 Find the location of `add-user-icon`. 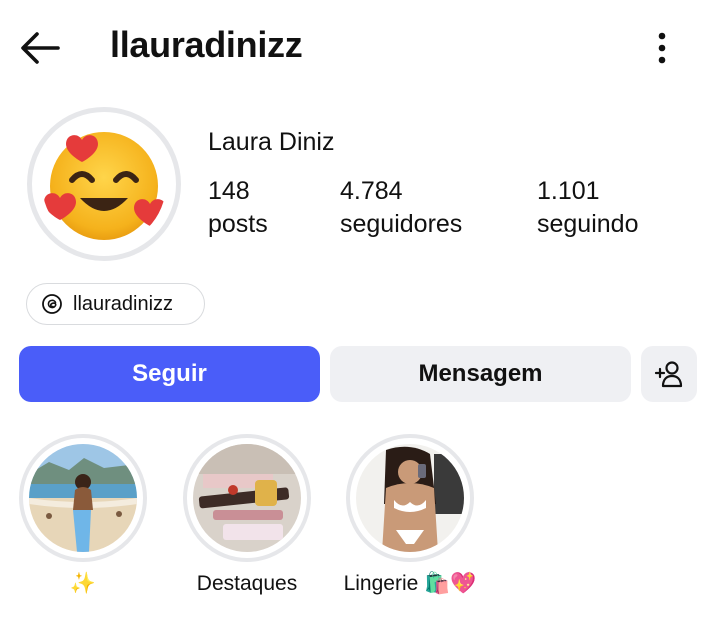

add-user-icon is located at coordinates (668, 374).